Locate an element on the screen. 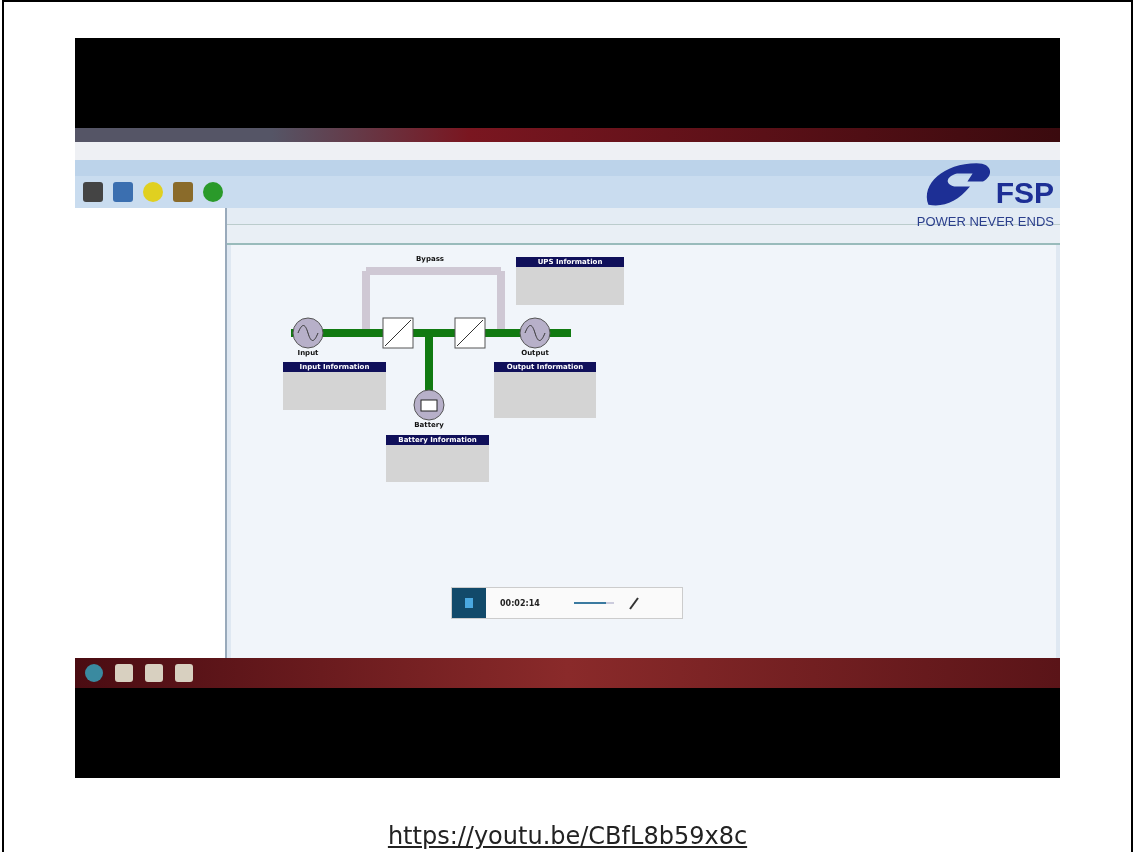  logo-slogan: POWER NEVER ENDS is located at coordinates (985, 221).